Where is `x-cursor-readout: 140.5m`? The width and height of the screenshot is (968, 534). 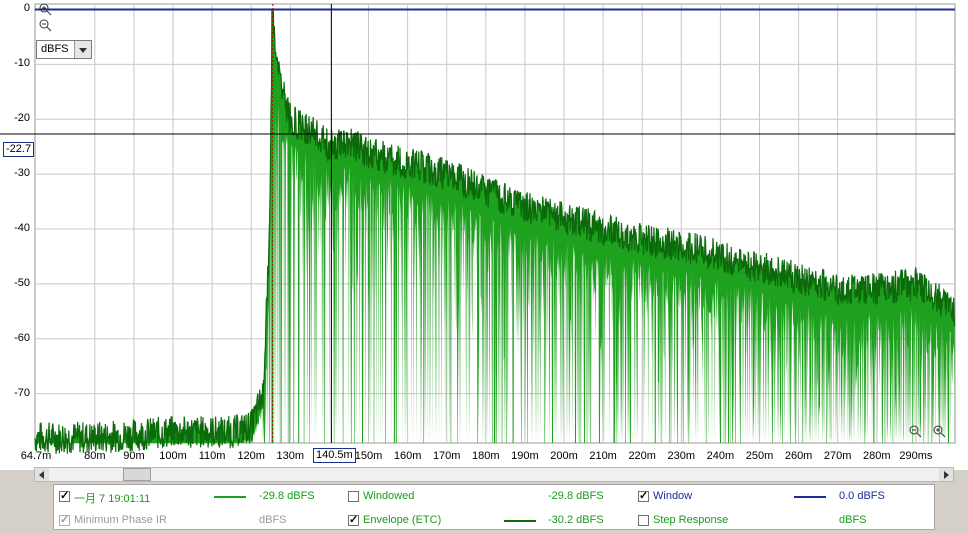 x-cursor-readout: 140.5m is located at coordinates (334, 455).